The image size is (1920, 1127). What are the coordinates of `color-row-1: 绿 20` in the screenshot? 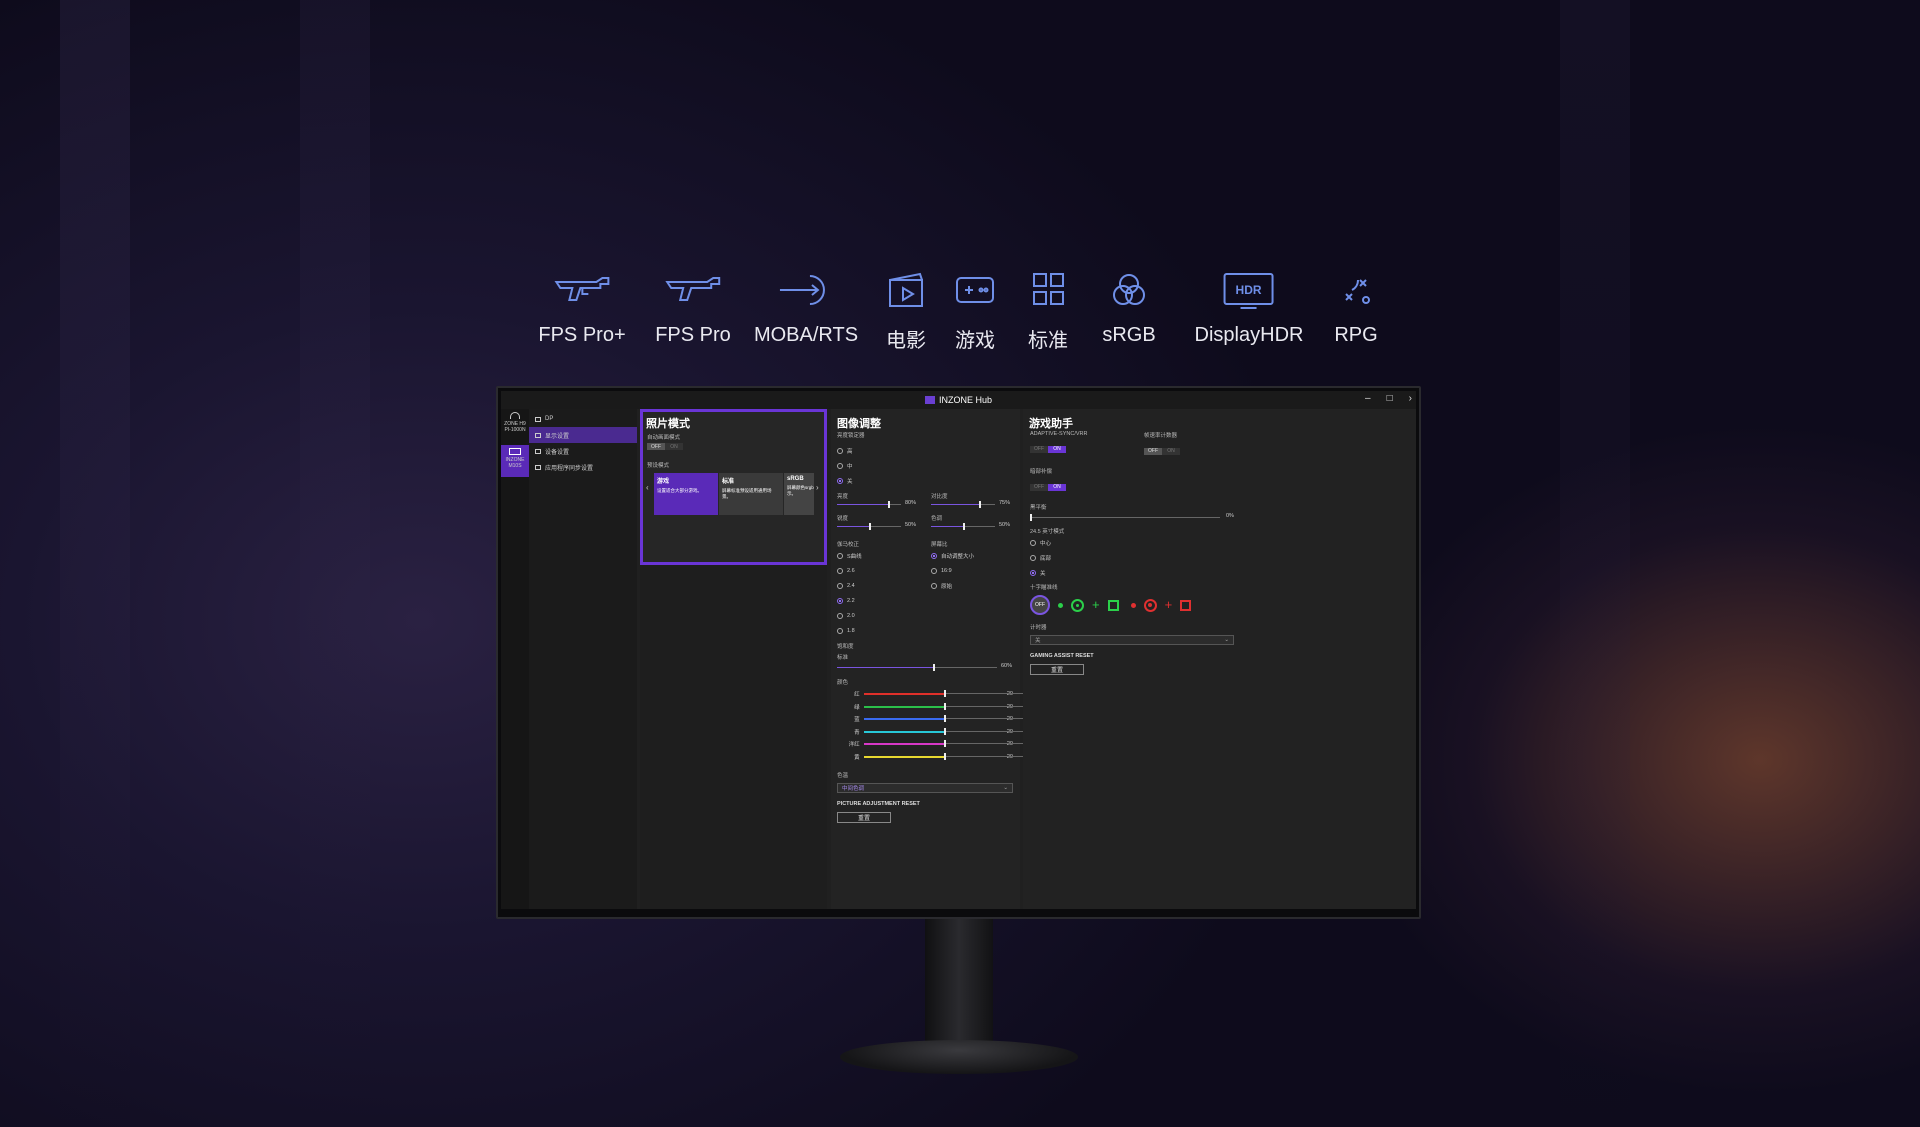 It's located at (930, 707).